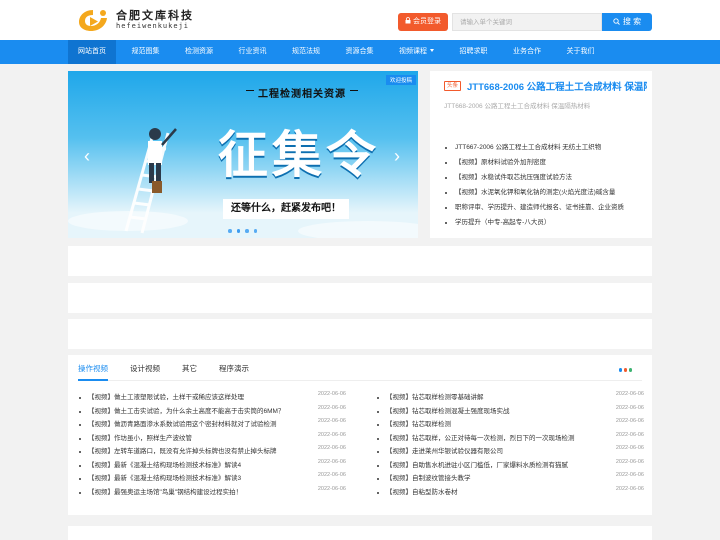 The image size is (720, 540). Describe the element at coordinates (527, 22) in the screenshot. I see `search-input` at that location.